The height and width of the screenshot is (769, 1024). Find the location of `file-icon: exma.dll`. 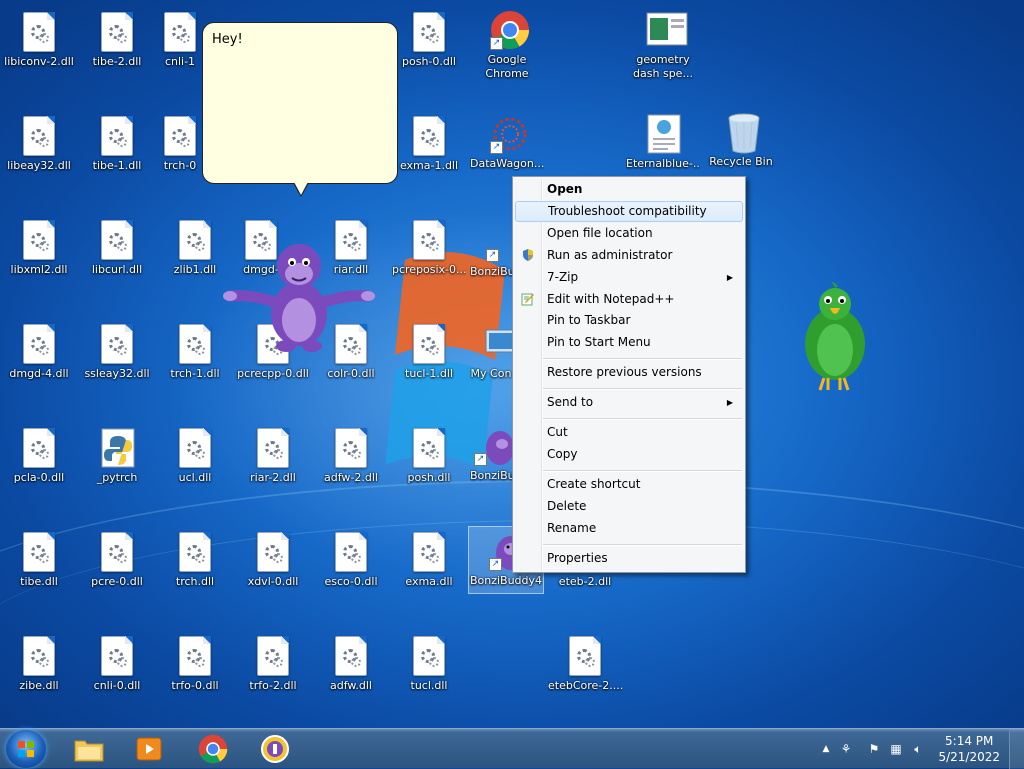

file-icon: exma.dll is located at coordinates (429, 560).